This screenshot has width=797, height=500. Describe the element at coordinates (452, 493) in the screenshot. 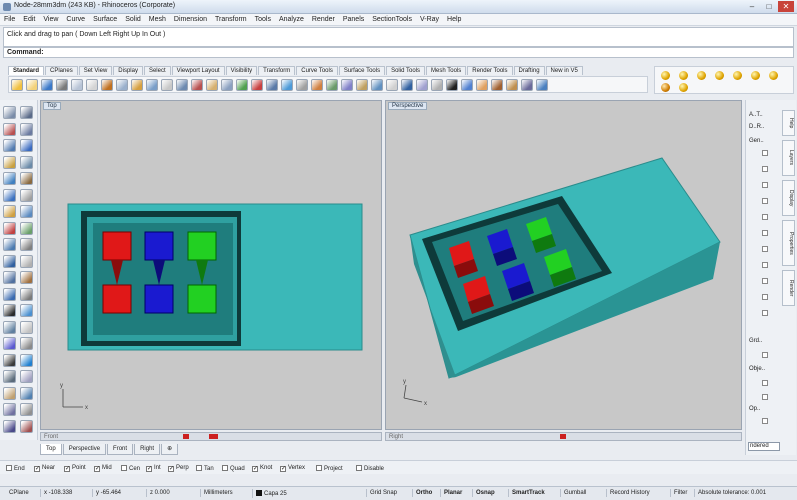

I see `status-toggle-planar: Planar` at that location.